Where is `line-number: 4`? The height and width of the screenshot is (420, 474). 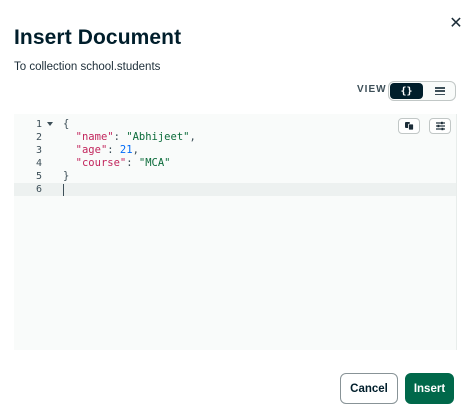 line-number: 4 is located at coordinates (38, 163).